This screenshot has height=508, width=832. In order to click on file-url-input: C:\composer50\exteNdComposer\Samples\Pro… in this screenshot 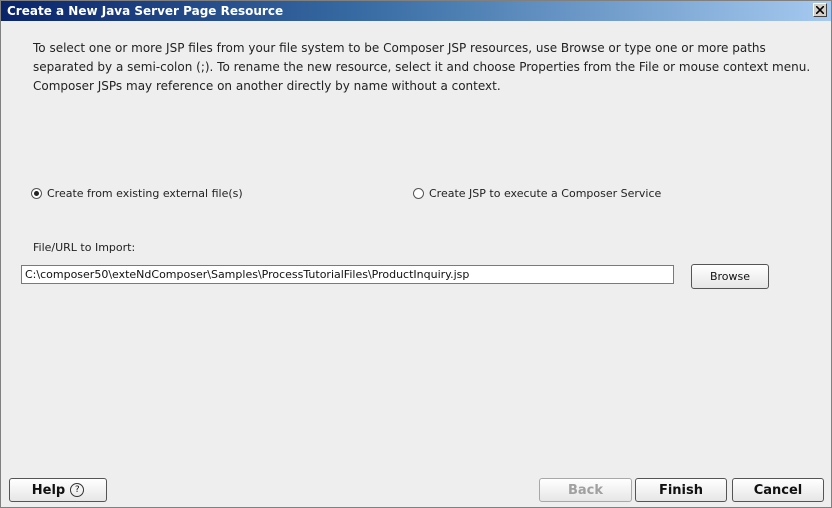, I will do `click(347, 274)`.